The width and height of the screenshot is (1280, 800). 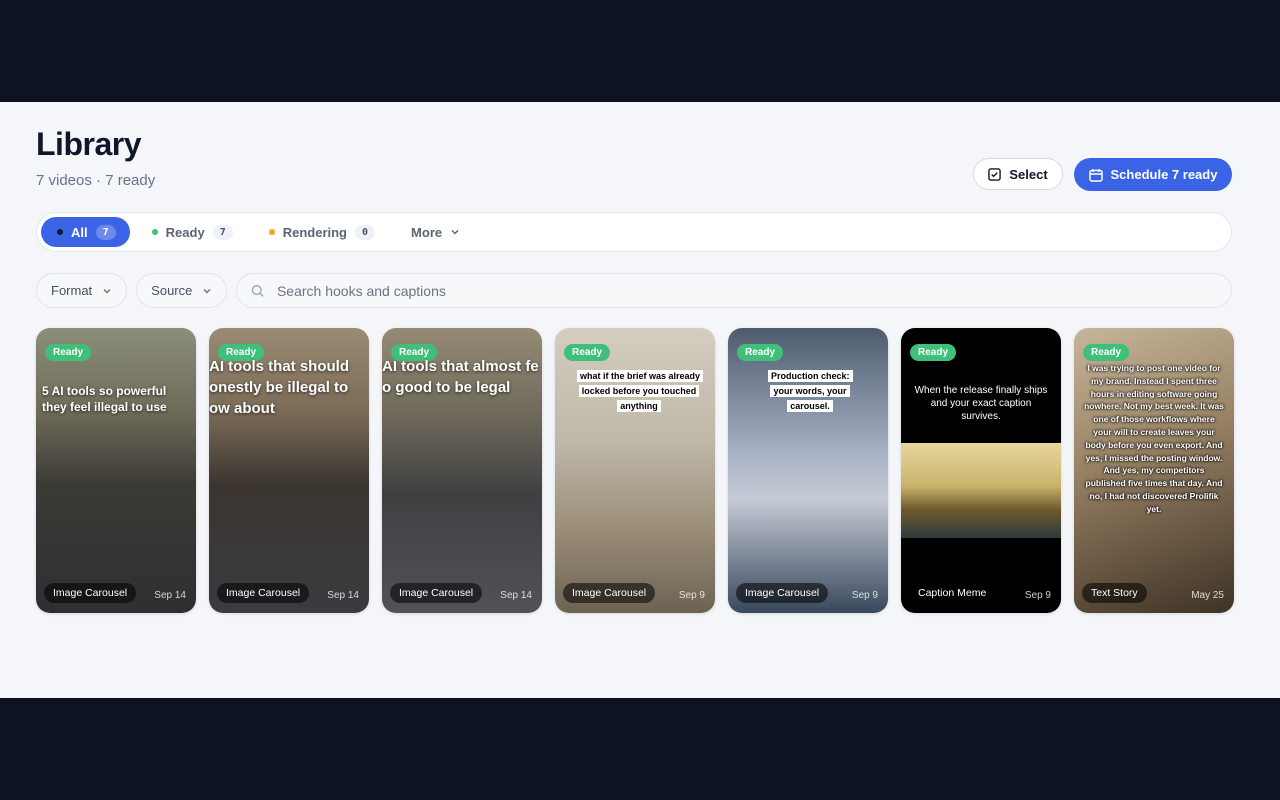 I want to click on tab-more: More, so click(x=434, y=232).